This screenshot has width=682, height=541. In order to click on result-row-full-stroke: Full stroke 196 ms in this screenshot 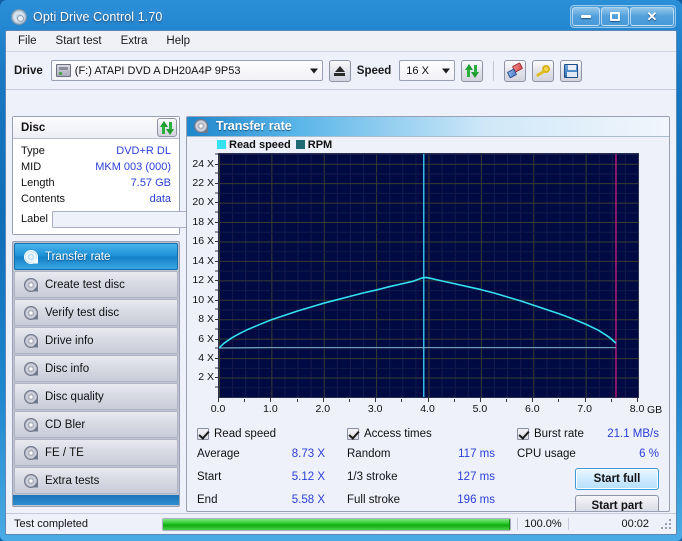, I will do `click(432, 499)`.